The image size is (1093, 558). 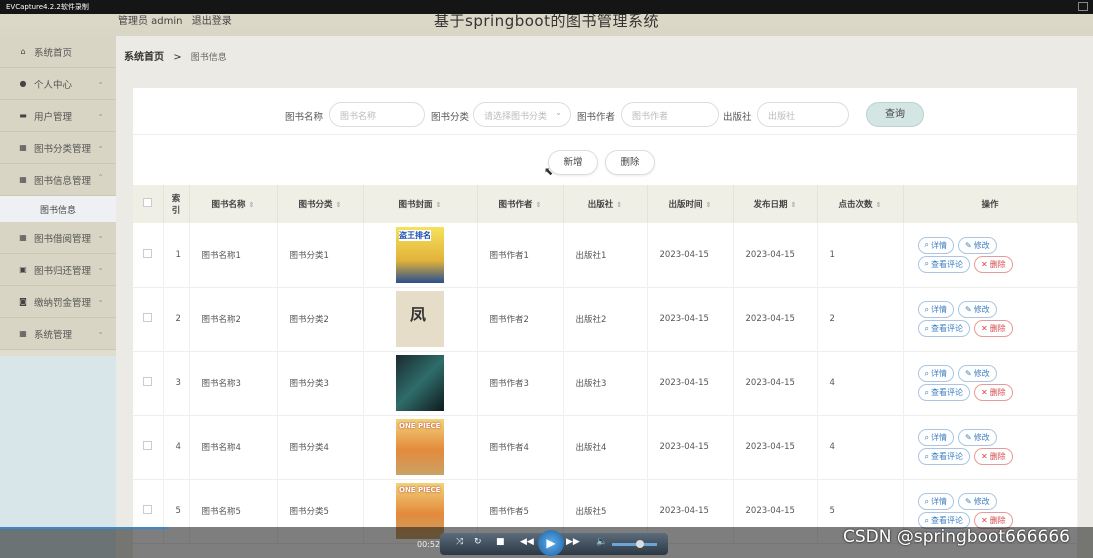 I want to click on video-progress-bar, so click(x=84, y=528).